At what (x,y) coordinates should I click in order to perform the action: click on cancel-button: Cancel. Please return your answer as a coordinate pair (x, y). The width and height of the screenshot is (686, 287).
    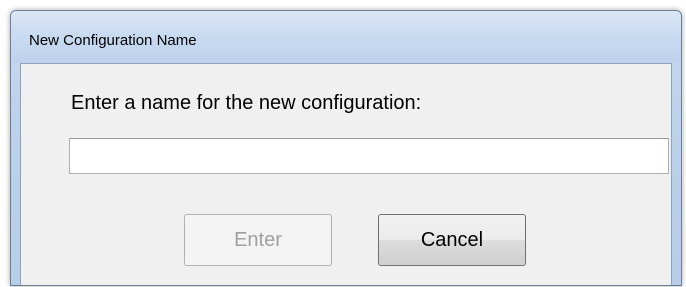
    Looking at the image, I should click on (452, 240).